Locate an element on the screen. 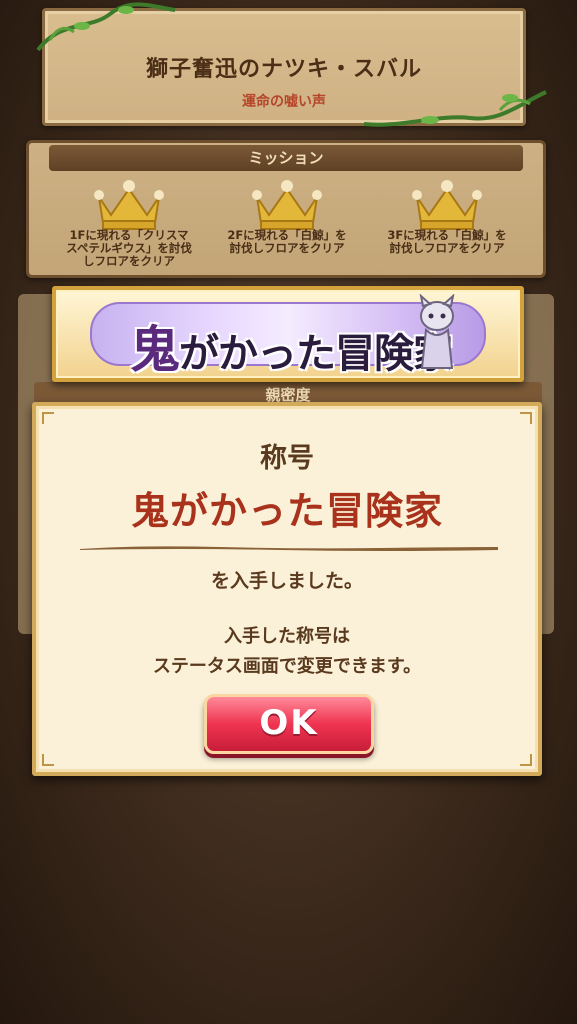 The image size is (577, 1024). title-banner: 鬼がかった冒険家 is located at coordinates (288, 334).